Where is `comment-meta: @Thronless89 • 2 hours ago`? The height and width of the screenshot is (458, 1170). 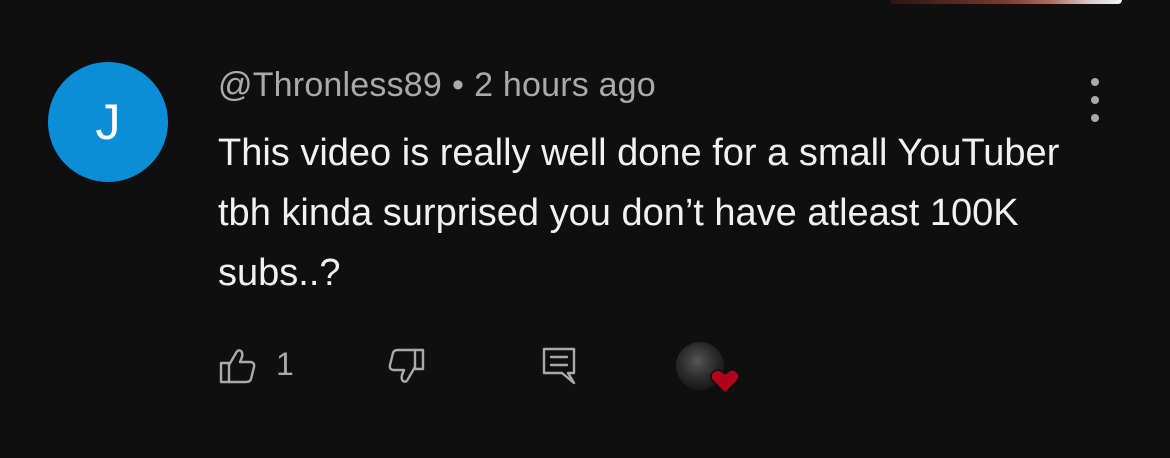 comment-meta: @Thronless89 • 2 hours ago is located at coordinates (437, 85).